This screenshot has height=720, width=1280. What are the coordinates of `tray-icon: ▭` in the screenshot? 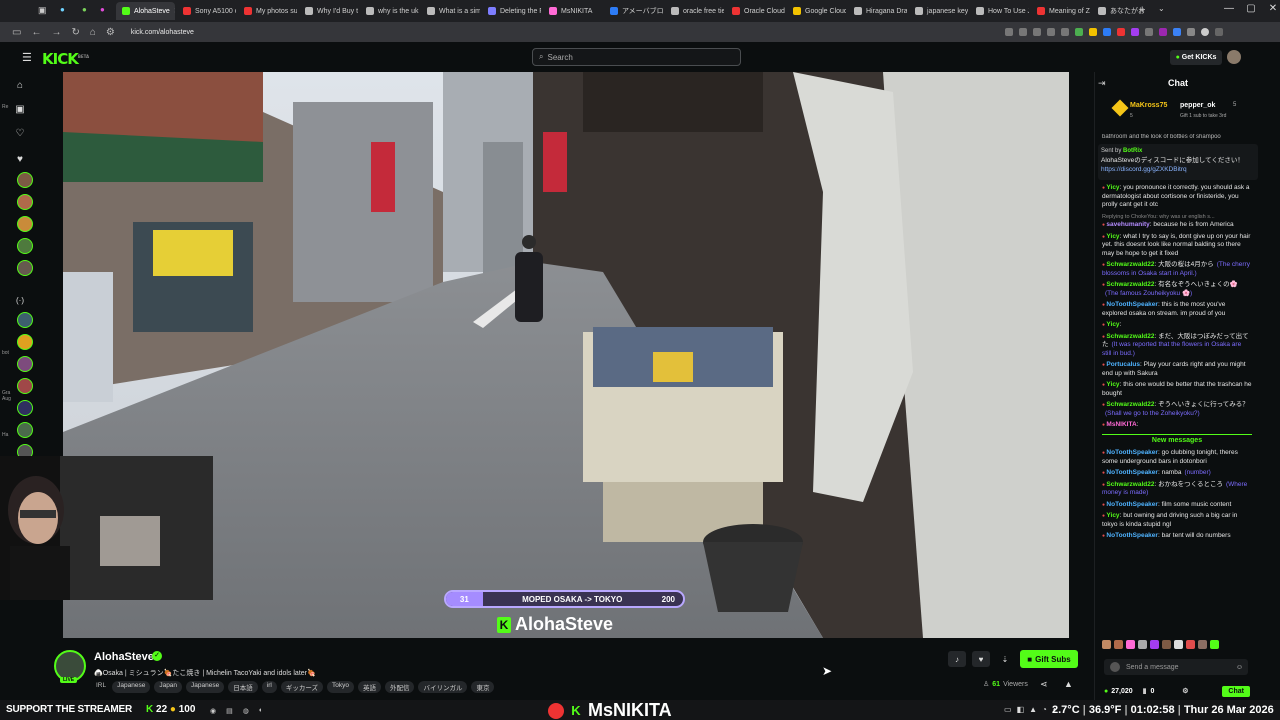 It's located at (1008, 709).